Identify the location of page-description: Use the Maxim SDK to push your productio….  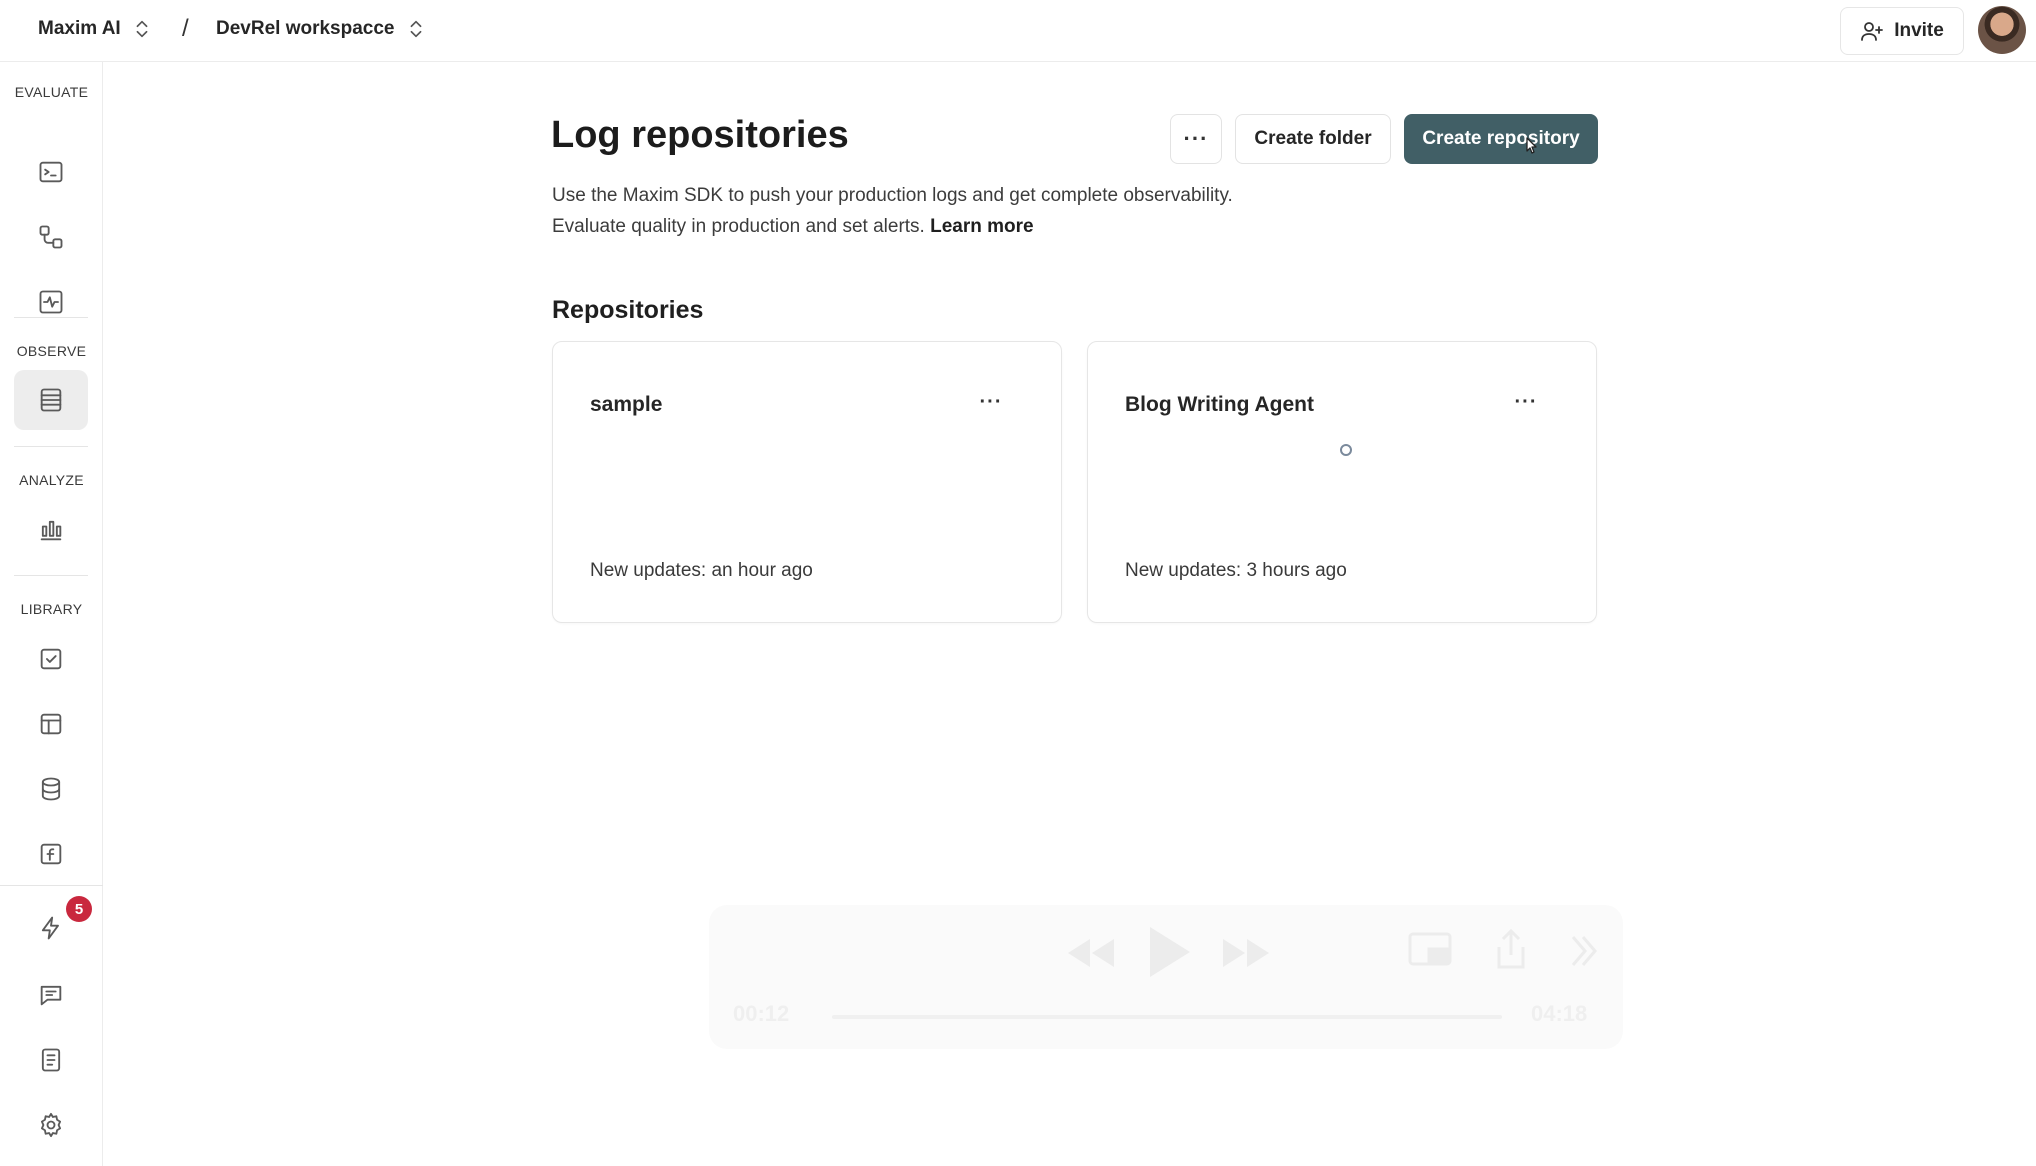
(892, 211).